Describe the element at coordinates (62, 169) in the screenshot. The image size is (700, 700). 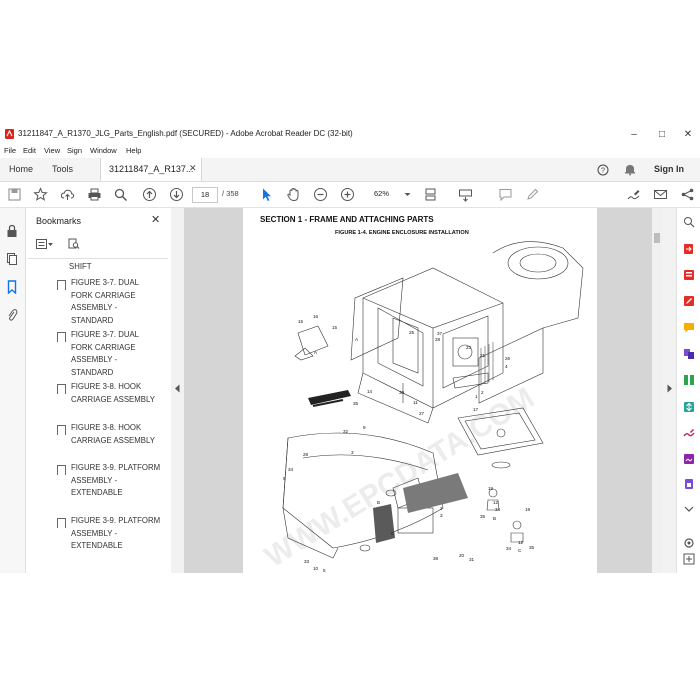
I see `tab-tools: Tools` at that location.